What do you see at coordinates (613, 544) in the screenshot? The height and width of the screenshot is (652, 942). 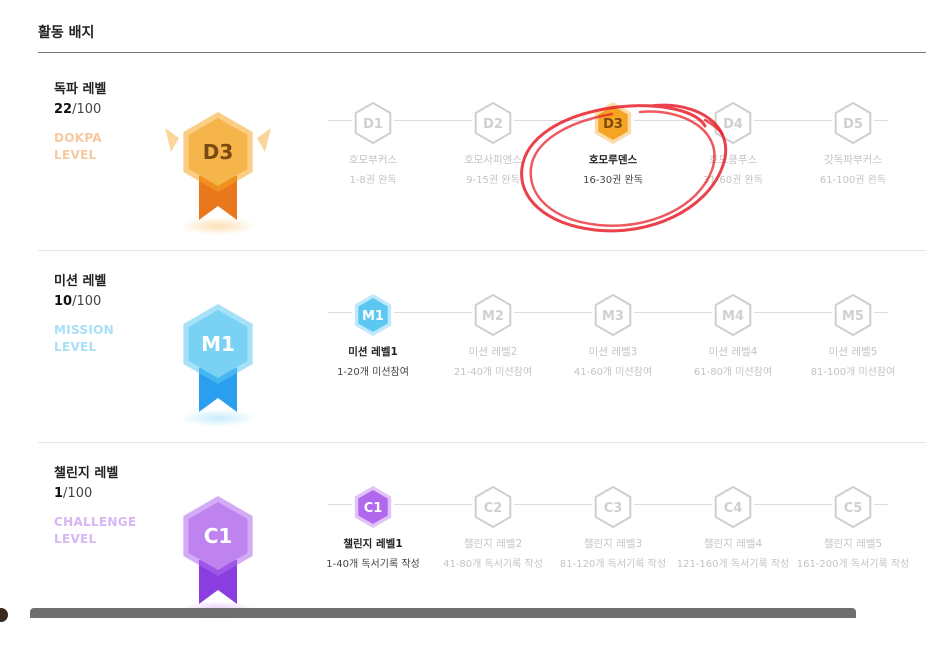 I see `level-name: 챌린지 레벨3` at bounding box center [613, 544].